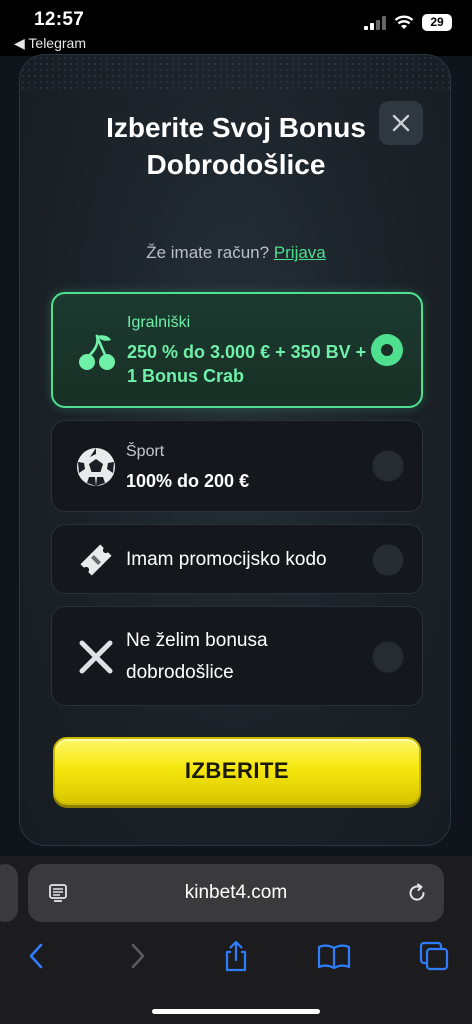 The image size is (472, 1024). What do you see at coordinates (96, 657) in the screenshot?
I see `cross-icon` at bounding box center [96, 657].